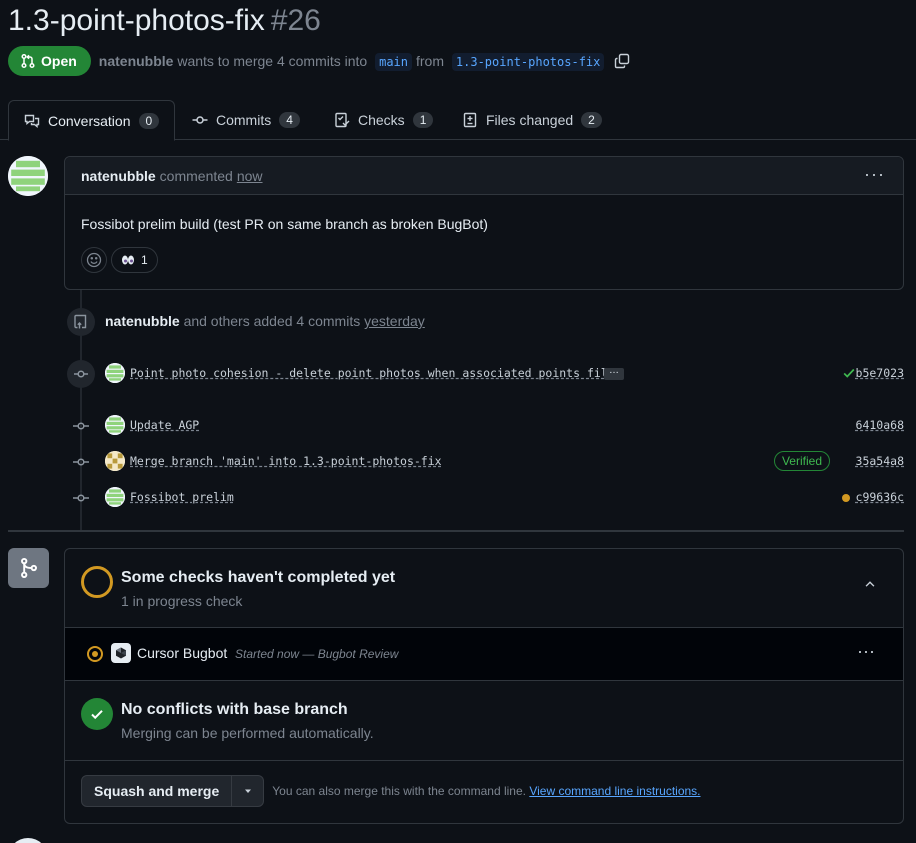 This screenshot has height=843, width=916. I want to click on tab-counter: 4, so click(289, 120).